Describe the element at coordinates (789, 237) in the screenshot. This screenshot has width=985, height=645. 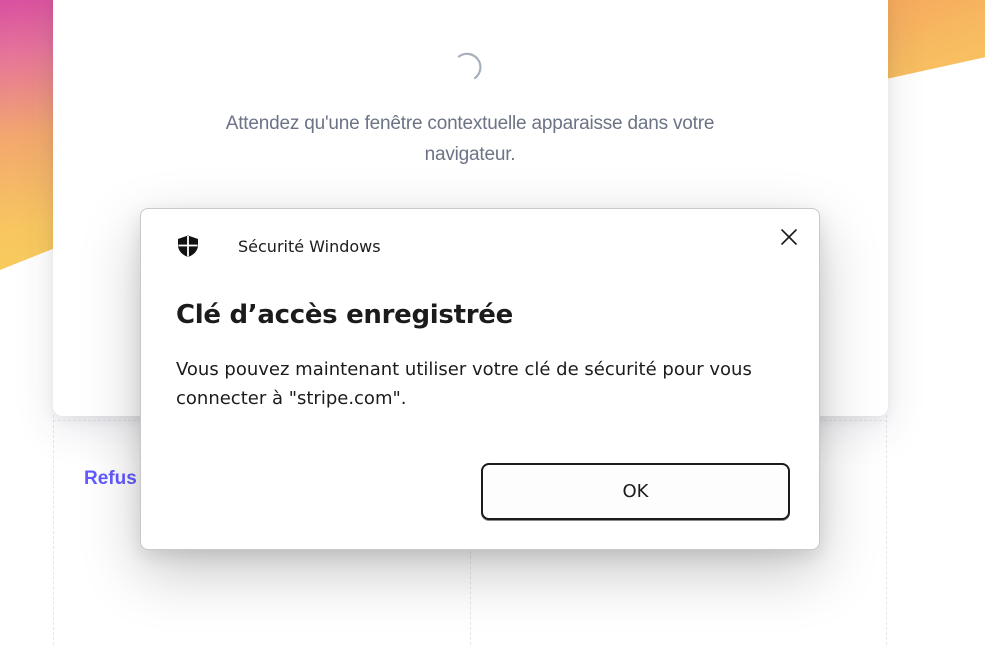
I see `close-icon` at that location.